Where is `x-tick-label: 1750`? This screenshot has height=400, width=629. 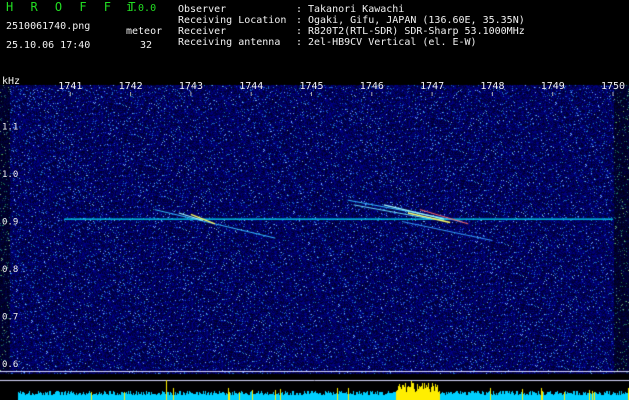 x-tick-label: 1750 is located at coordinates (613, 86).